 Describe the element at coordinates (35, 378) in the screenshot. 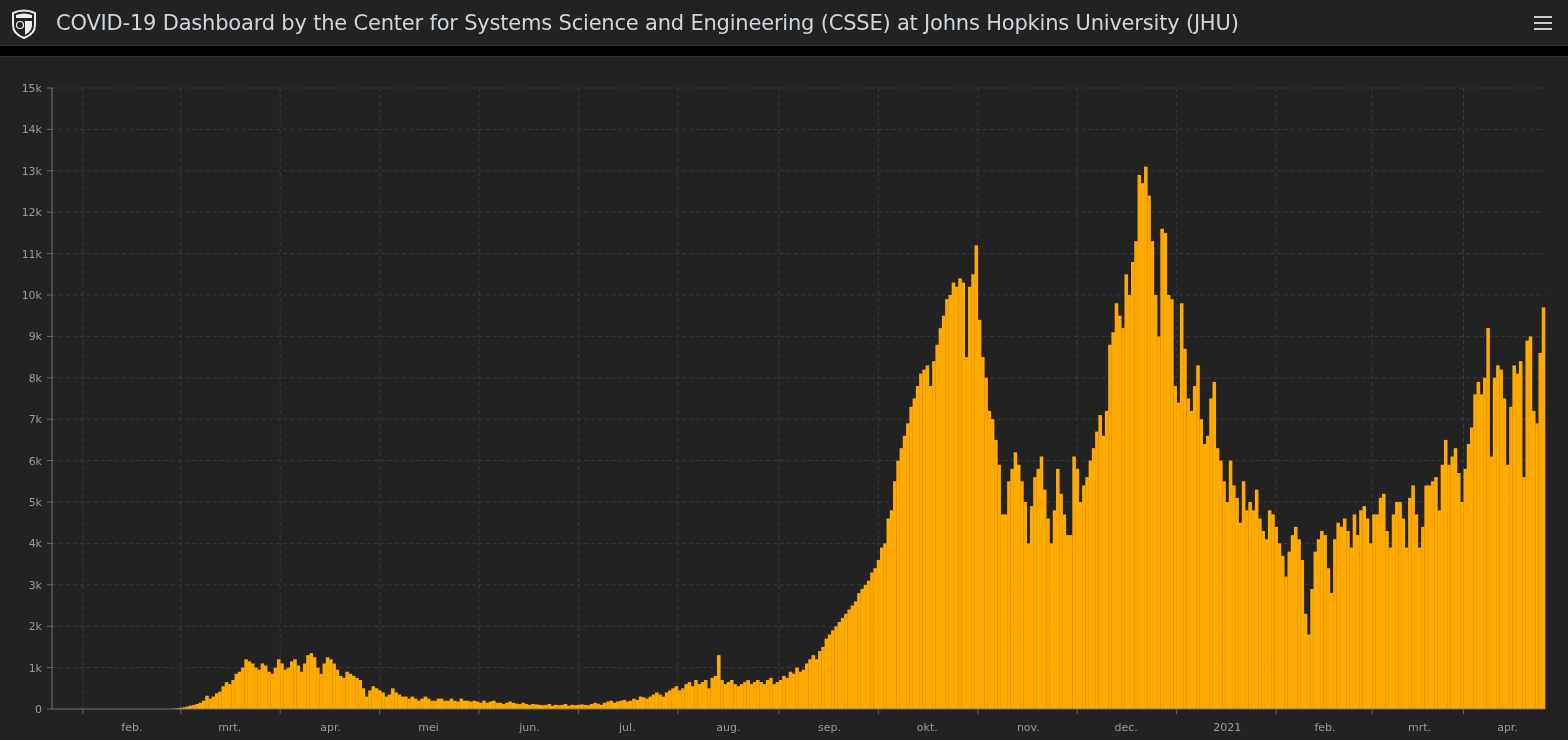

I see `y-axis-label: 8k` at that location.